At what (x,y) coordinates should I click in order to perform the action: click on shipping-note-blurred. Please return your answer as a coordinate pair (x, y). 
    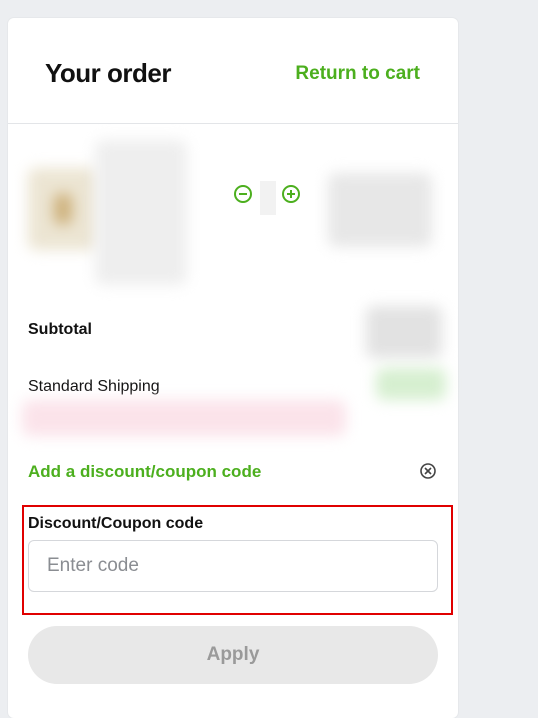
    Looking at the image, I should click on (184, 418).